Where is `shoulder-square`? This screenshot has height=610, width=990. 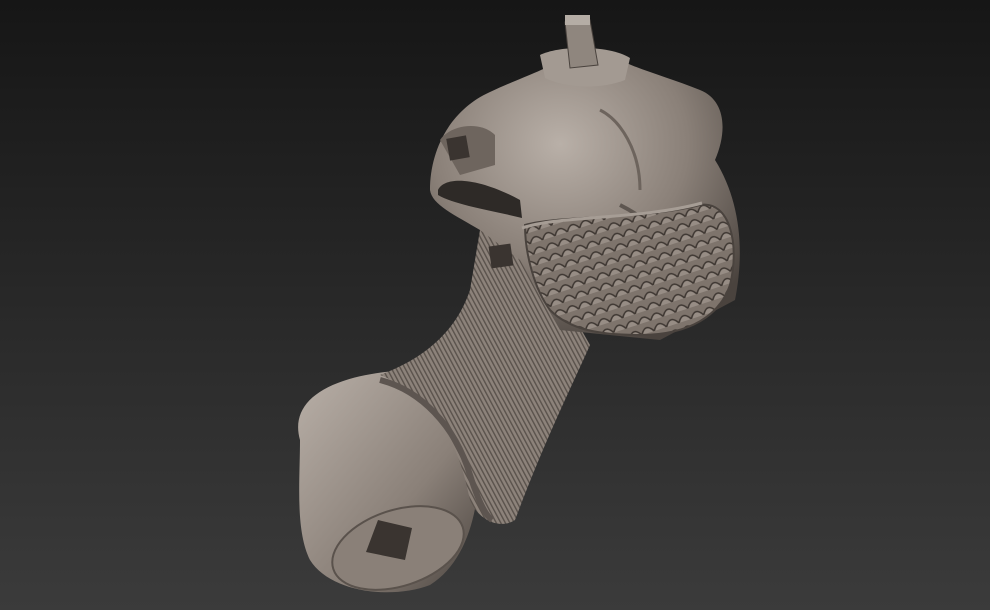 shoulder-square is located at coordinates (458, 148).